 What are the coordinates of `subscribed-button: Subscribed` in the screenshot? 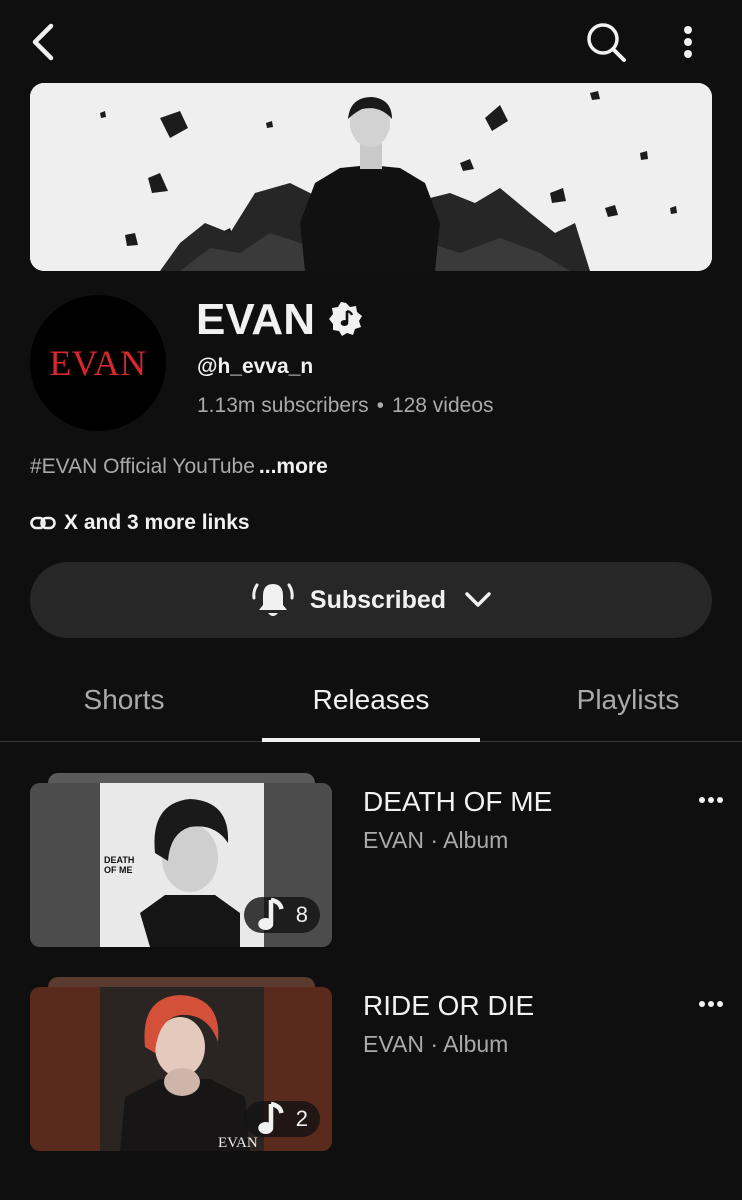 It's located at (371, 600).